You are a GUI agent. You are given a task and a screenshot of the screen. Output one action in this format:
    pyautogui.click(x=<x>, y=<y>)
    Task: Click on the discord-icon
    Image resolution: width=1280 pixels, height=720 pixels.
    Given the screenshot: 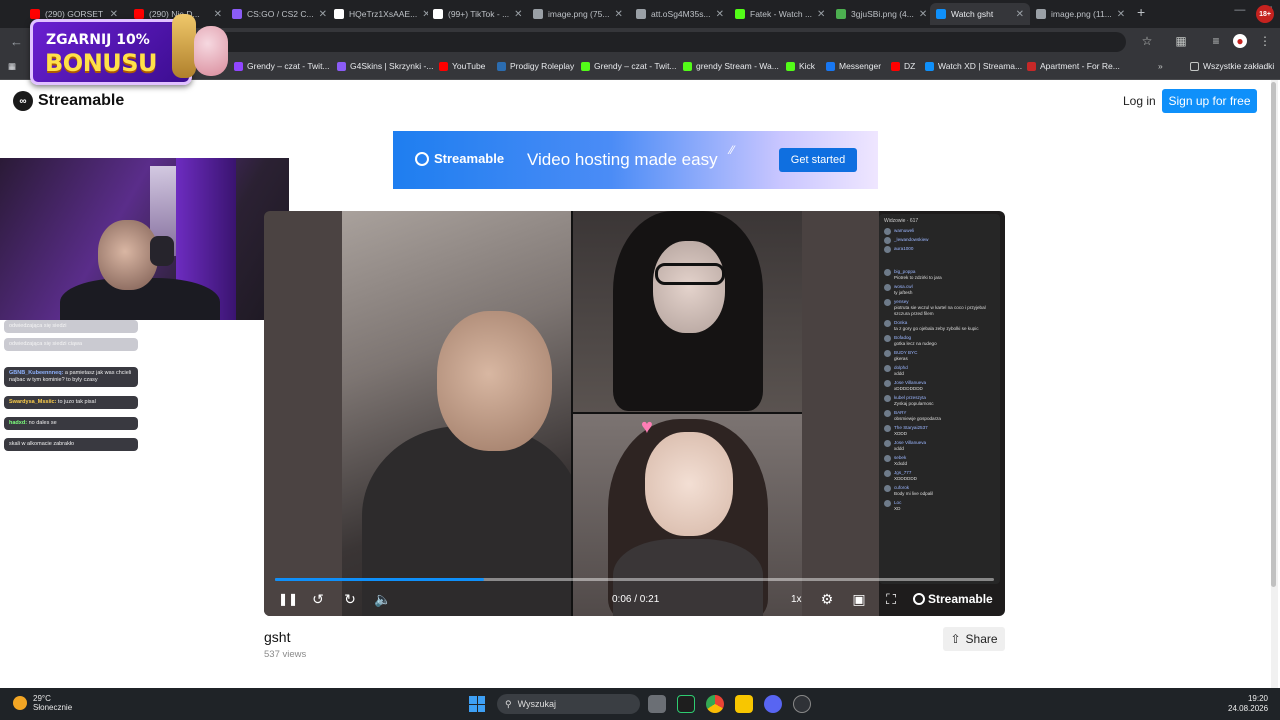 What is the action you would take?
    pyautogui.click(x=773, y=704)
    